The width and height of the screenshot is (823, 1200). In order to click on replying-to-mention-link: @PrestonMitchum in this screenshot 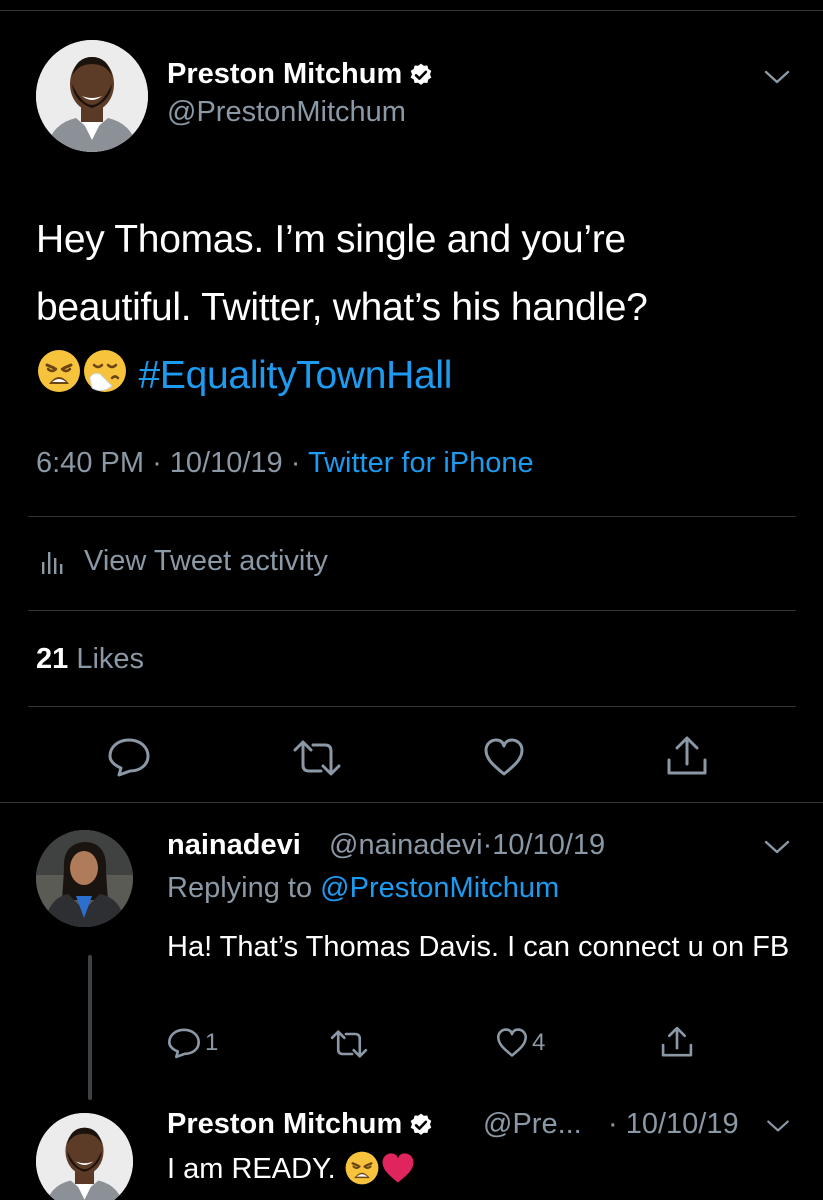, I will do `click(439, 888)`.